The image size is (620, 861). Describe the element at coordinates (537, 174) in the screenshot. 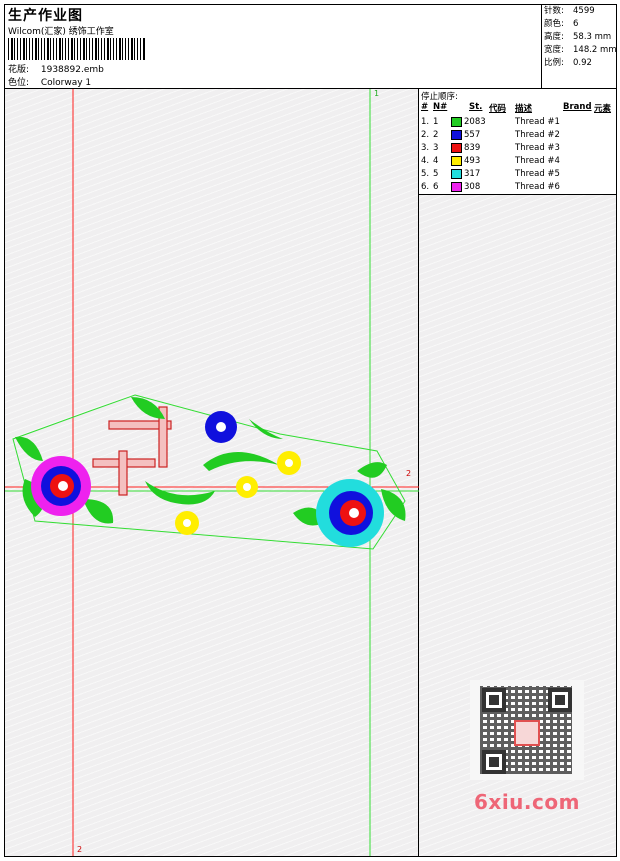

I see `row-description: Thread #5` at that location.